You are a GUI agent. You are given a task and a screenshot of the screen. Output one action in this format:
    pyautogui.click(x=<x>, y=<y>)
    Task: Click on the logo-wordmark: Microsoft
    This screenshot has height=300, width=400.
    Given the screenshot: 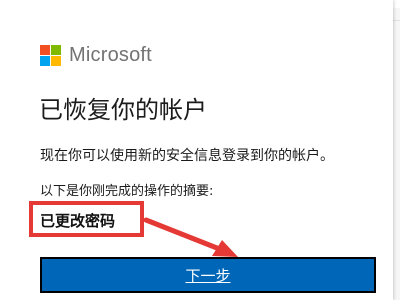 What is the action you would take?
    pyautogui.click(x=110, y=55)
    